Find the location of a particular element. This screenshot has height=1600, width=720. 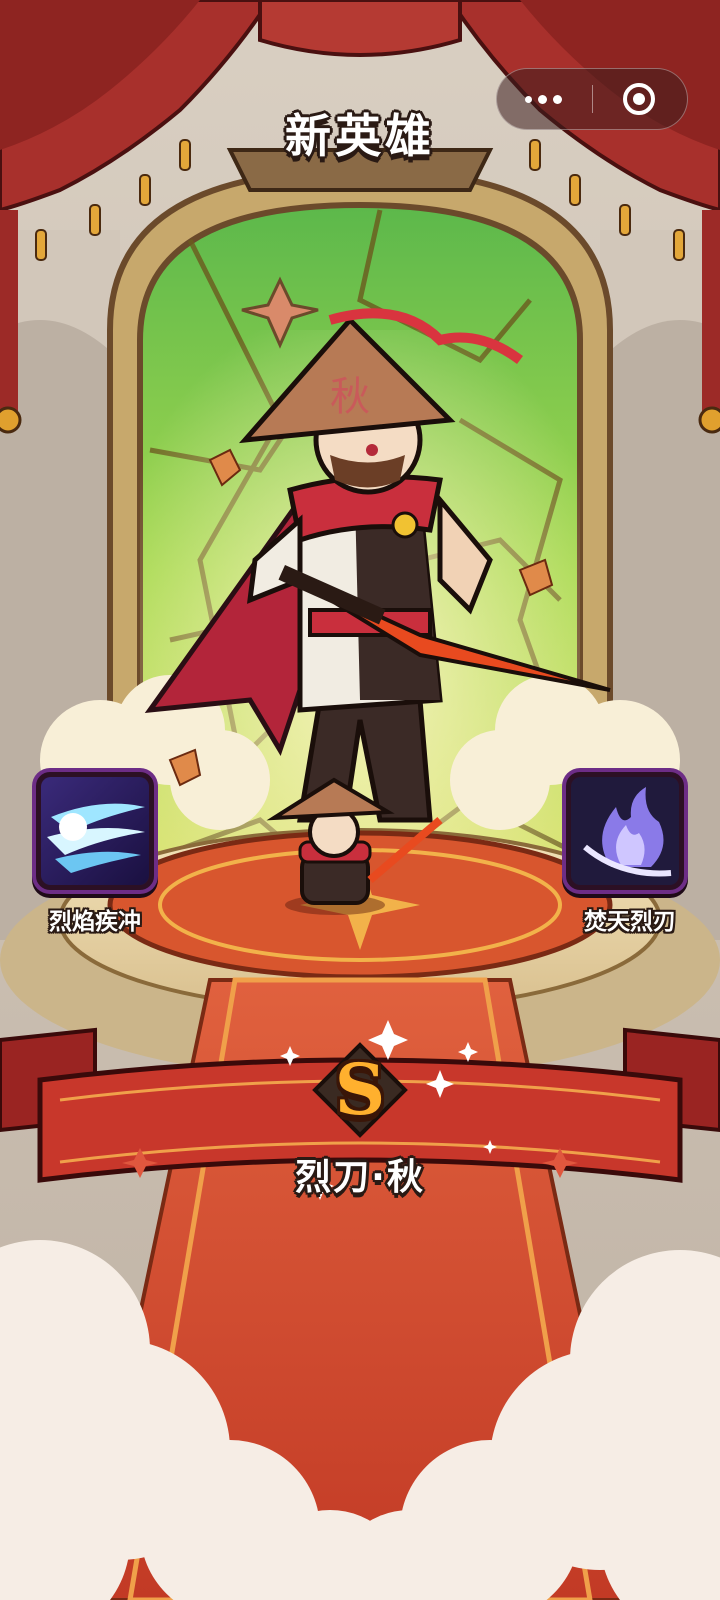

skill-slot-left is located at coordinates (95, 831).